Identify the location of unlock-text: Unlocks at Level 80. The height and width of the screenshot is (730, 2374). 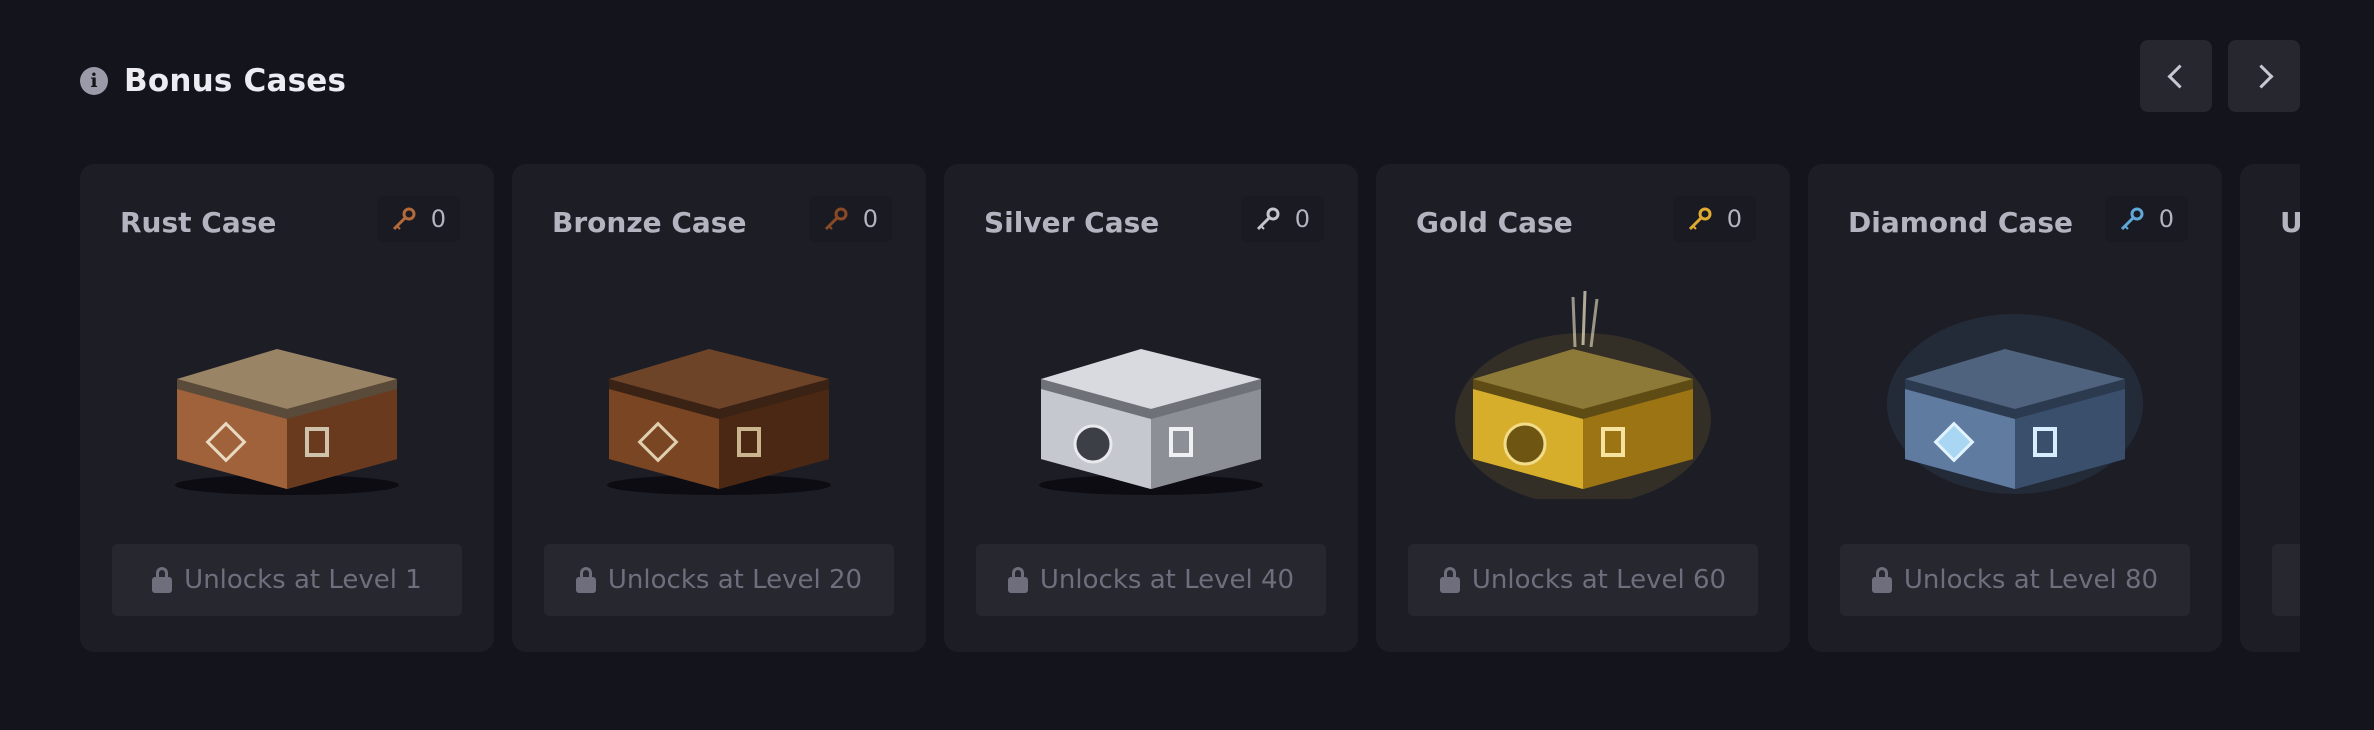
(2031, 580).